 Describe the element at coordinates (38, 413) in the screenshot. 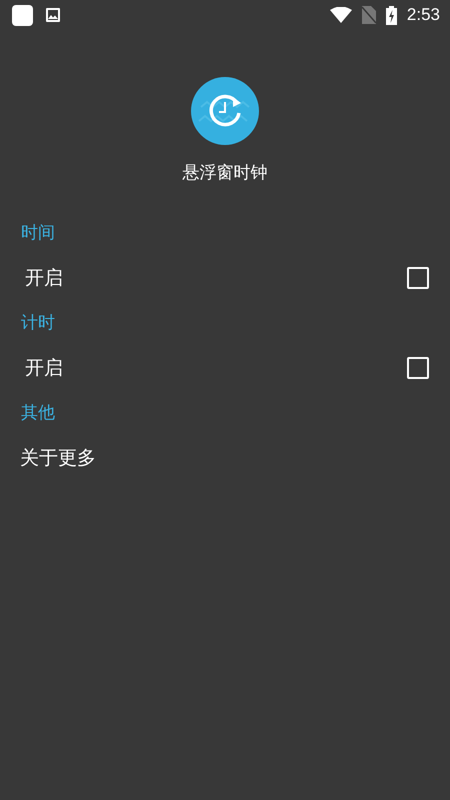

I see `section-header: 其他` at that location.